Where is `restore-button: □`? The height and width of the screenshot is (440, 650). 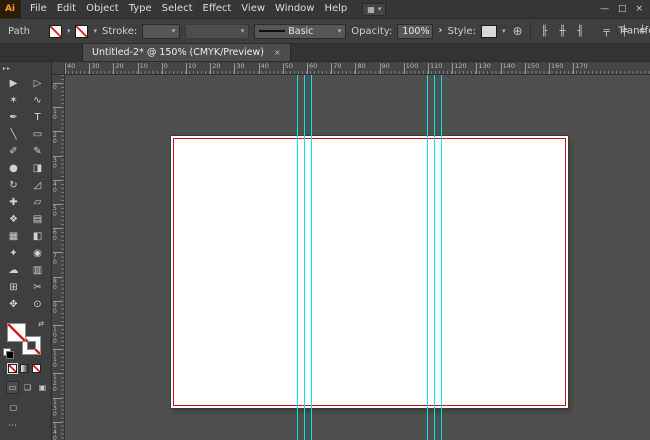
restore-button: □ is located at coordinates (622, 9).